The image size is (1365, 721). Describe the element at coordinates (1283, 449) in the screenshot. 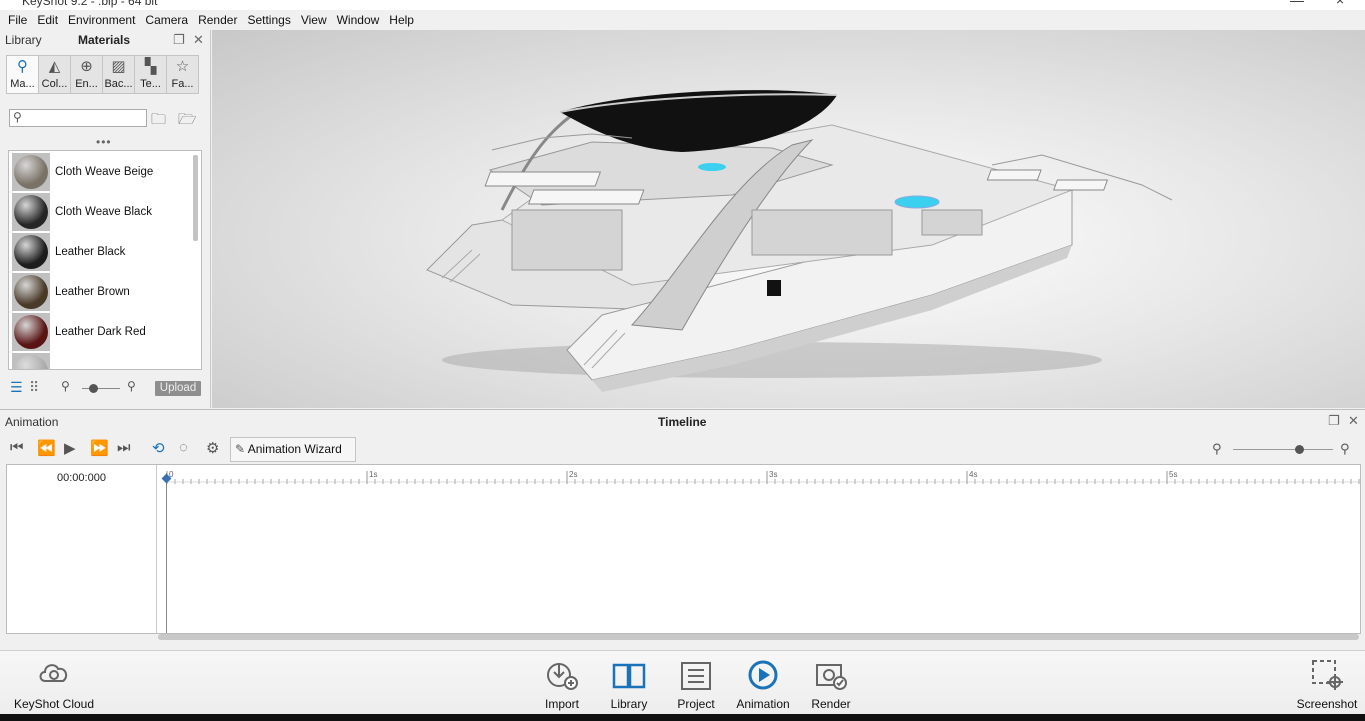

I see `timeline-zoom-slider` at that location.